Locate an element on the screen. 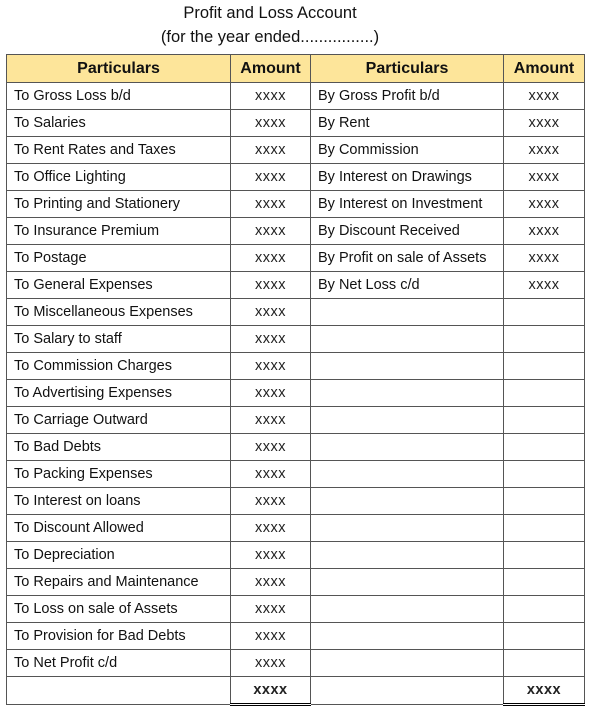 The image size is (600, 715). table-row: To Depreciation xxxx is located at coordinates (295, 555).